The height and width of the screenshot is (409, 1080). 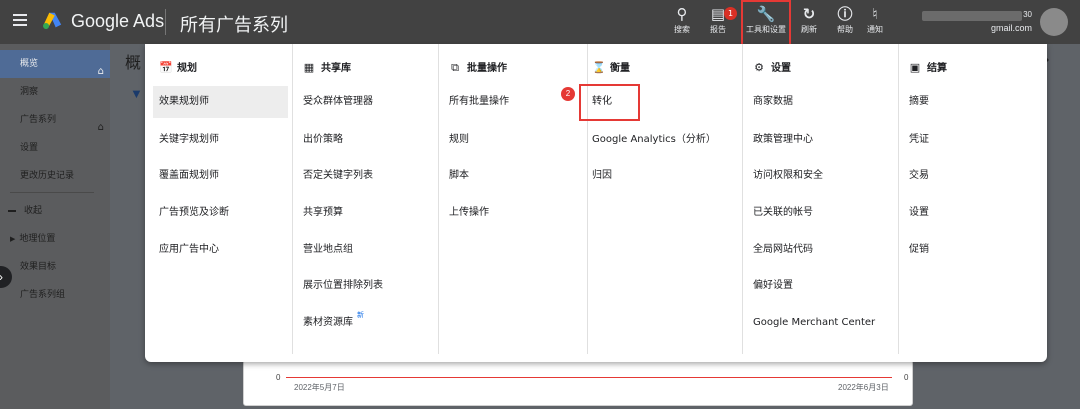 I want to click on settings-icon: ⚙, so click(x=759, y=67).